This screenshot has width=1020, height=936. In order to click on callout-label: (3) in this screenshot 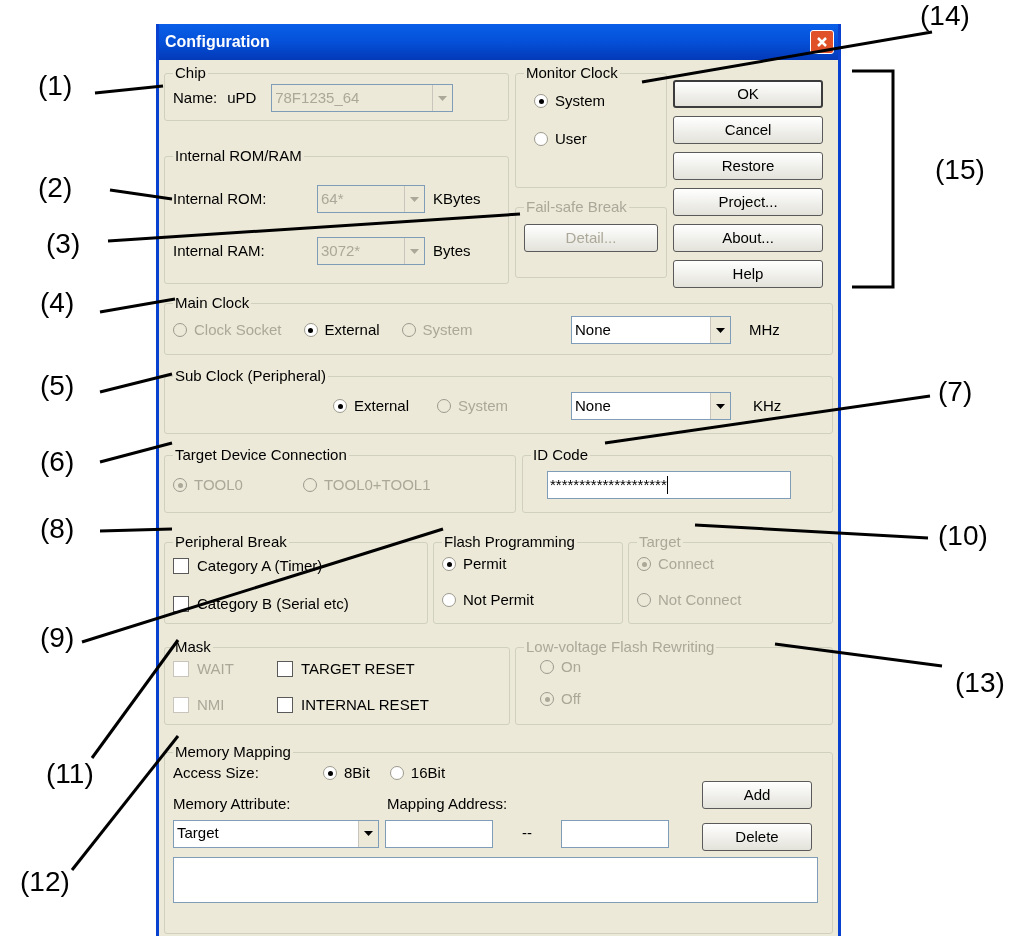, I will do `click(63, 244)`.